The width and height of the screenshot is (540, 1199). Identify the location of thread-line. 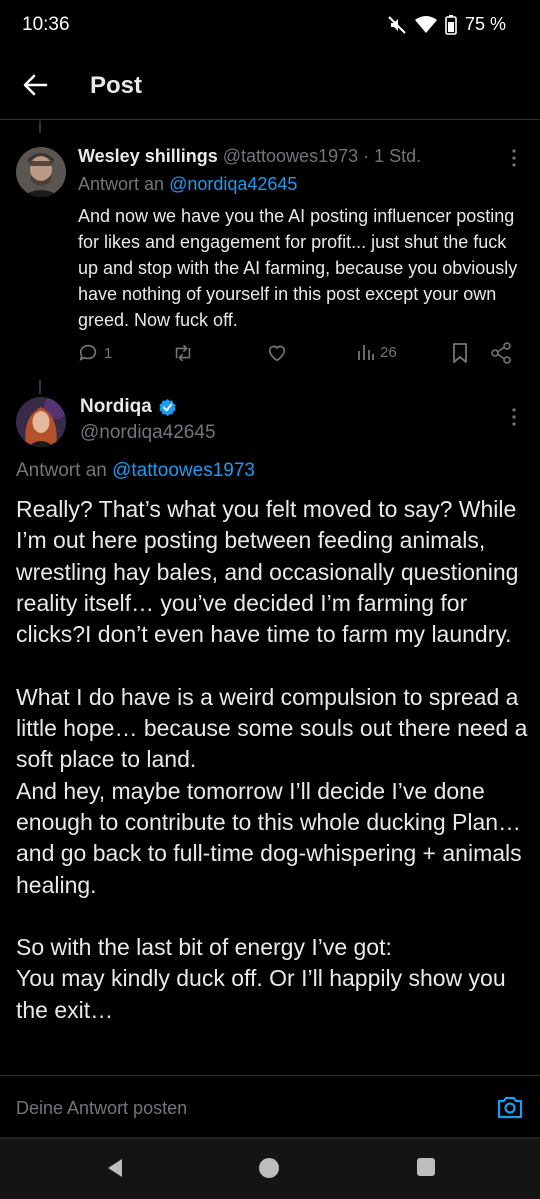
(40, 387).